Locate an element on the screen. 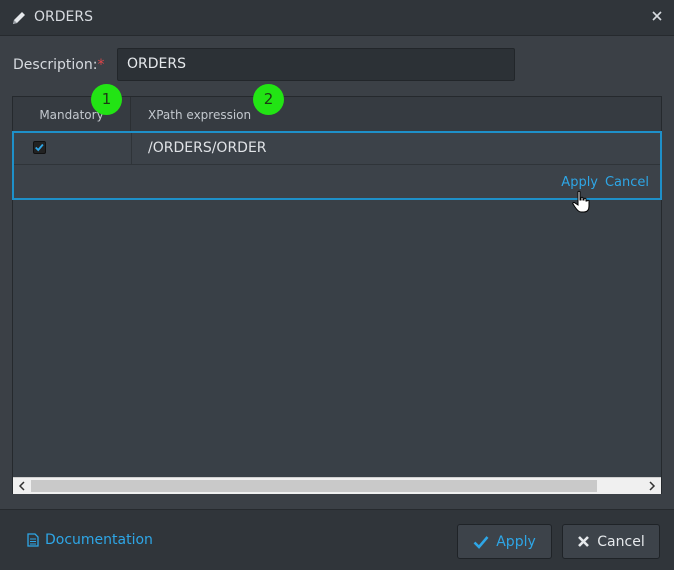 The height and width of the screenshot is (570, 674). column-header-xpath: XPath expression is located at coordinates (199, 114).